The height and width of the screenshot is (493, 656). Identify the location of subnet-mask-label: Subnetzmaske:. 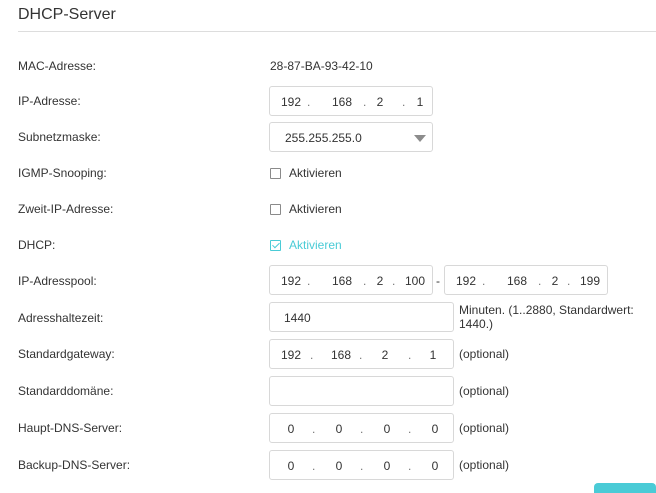
(59, 137).